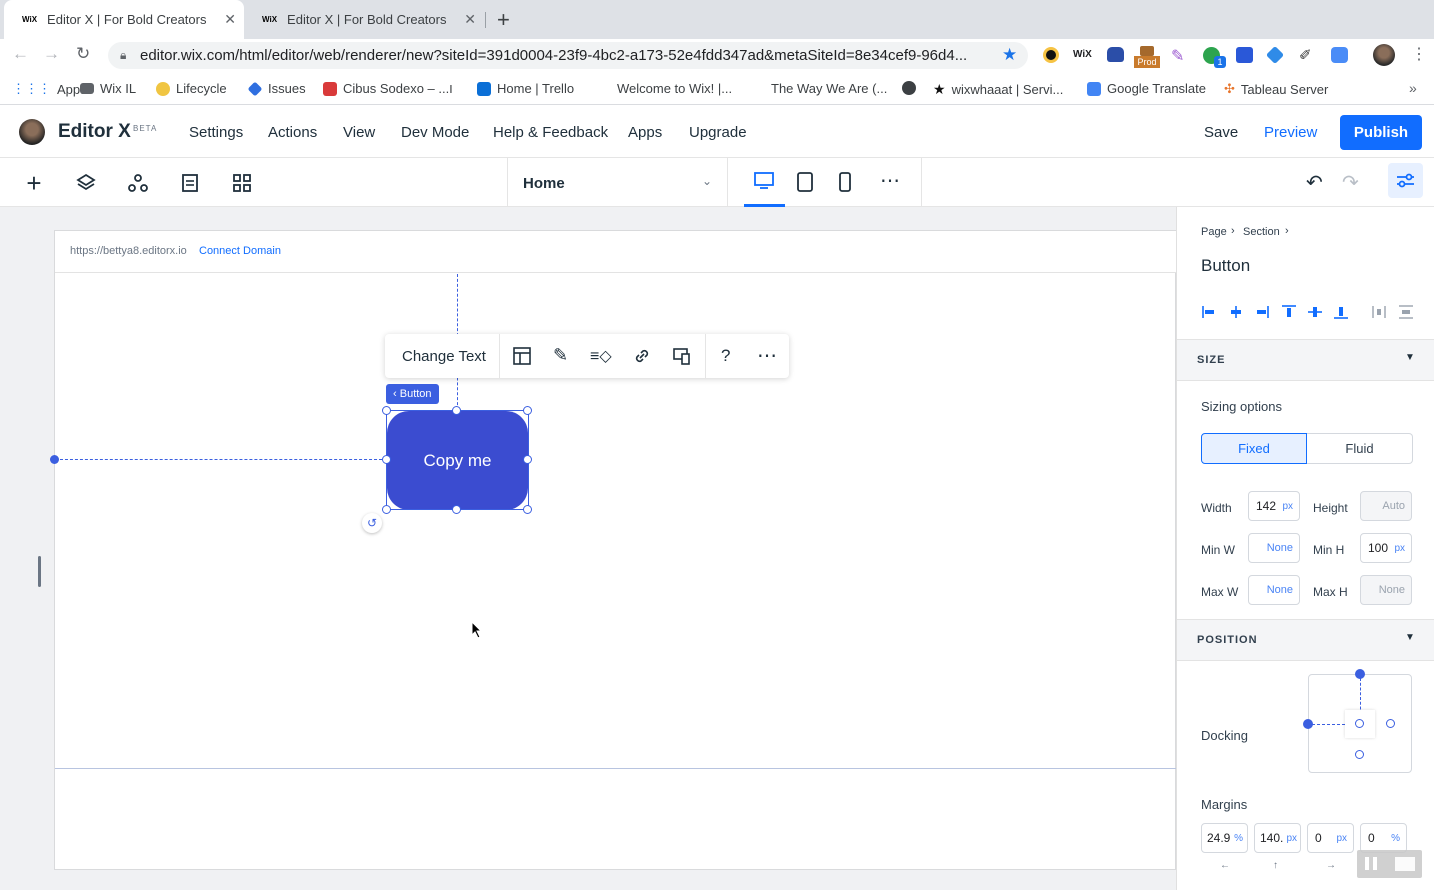  Describe the element at coordinates (1177, 56) in the screenshot. I see `pen-extension-icon: ✎` at that location.